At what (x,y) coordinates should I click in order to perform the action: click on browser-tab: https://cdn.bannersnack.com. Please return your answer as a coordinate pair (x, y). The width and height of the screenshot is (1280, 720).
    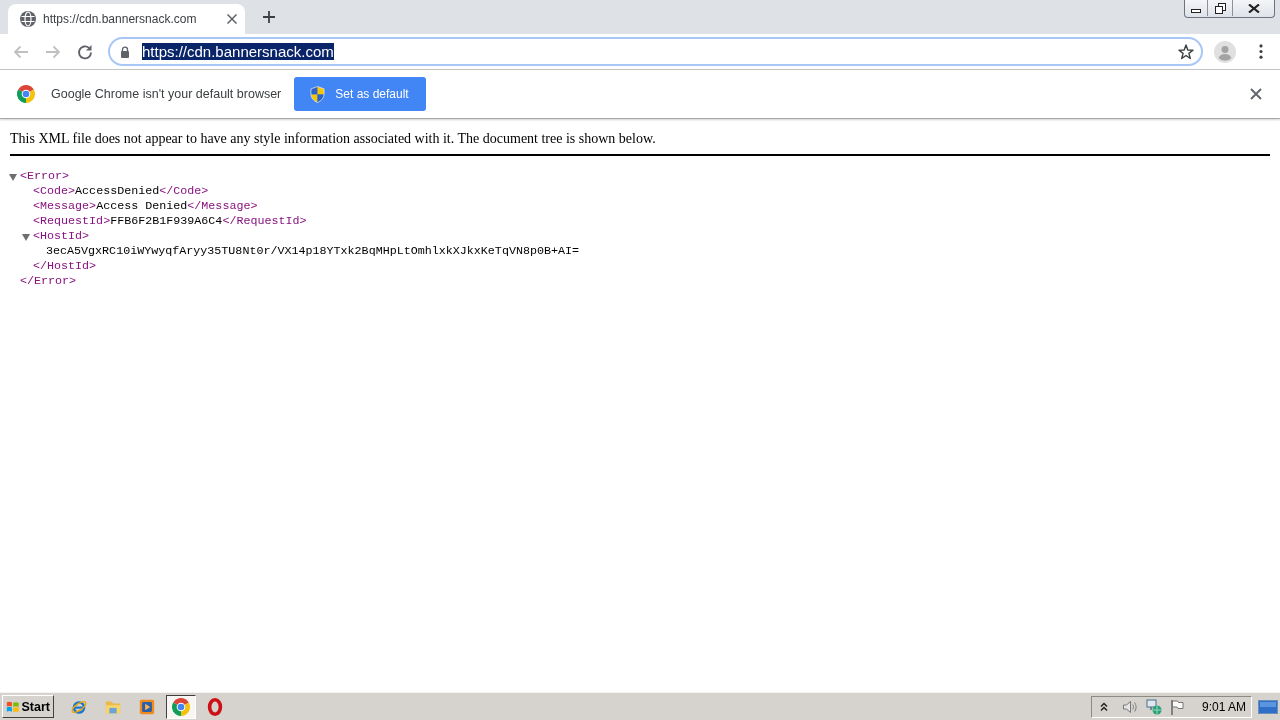
    Looking at the image, I should click on (126, 19).